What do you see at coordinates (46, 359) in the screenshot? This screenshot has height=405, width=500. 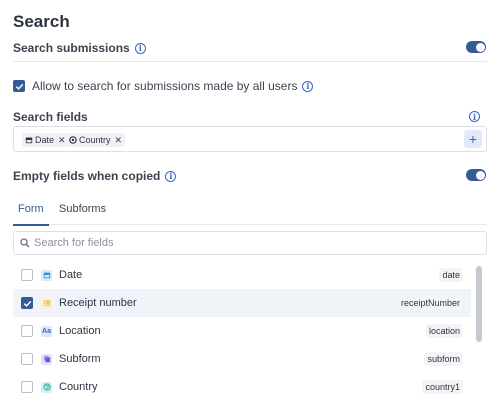 I see `subform-icon` at bounding box center [46, 359].